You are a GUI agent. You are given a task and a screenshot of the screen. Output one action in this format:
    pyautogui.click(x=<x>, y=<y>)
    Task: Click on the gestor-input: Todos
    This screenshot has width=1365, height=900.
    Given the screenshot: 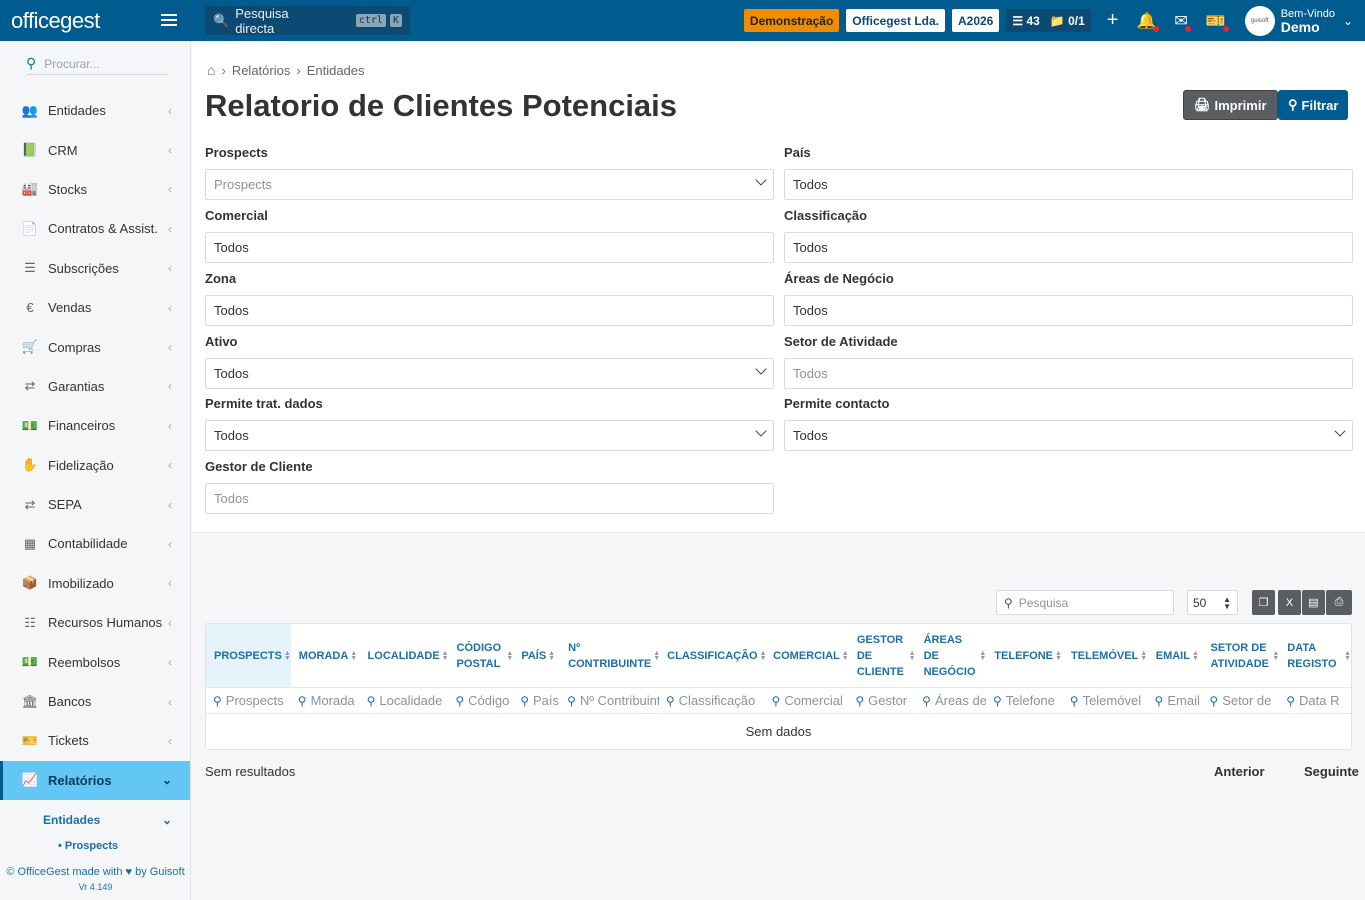 What is the action you would take?
    pyautogui.click(x=489, y=498)
    